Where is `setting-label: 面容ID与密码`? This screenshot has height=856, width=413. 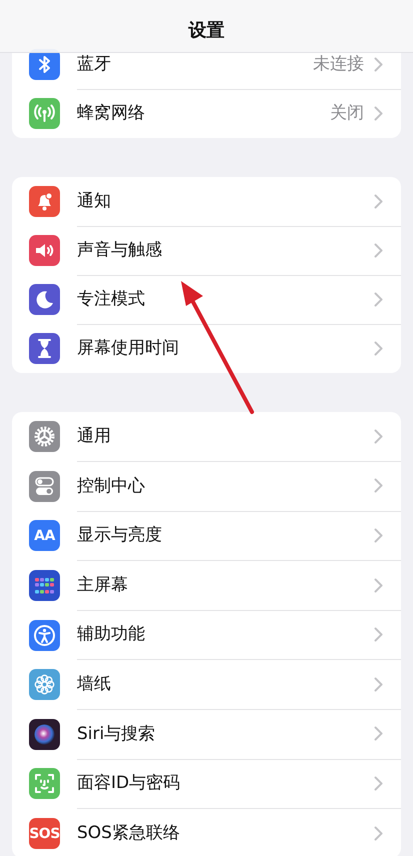 setting-label: 面容ID与密码 is located at coordinates (128, 783).